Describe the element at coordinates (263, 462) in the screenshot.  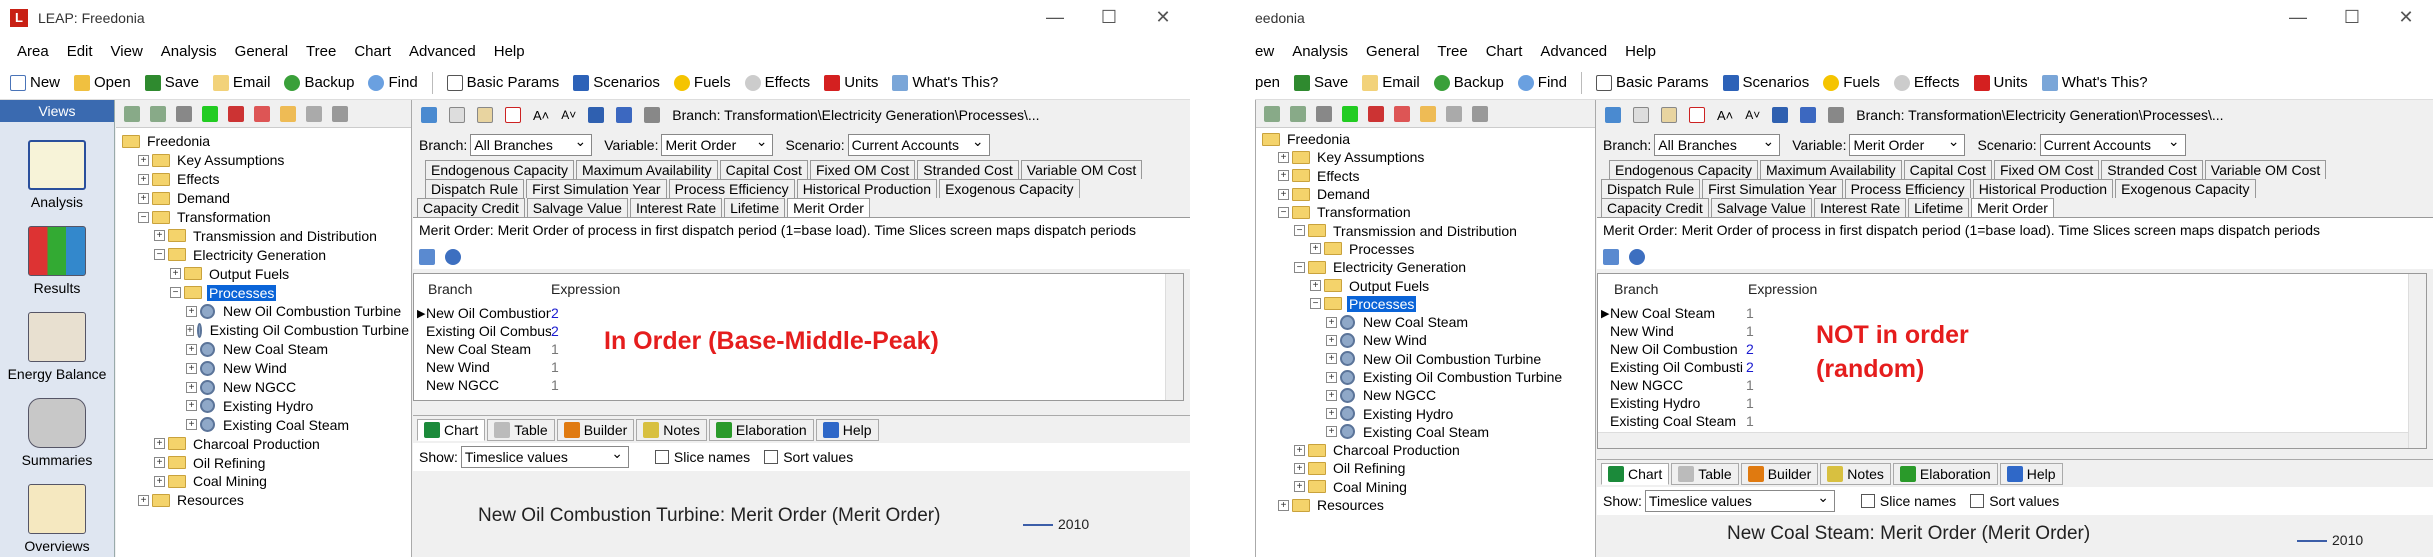
I see `tree-node: + Oil Refining` at that location.